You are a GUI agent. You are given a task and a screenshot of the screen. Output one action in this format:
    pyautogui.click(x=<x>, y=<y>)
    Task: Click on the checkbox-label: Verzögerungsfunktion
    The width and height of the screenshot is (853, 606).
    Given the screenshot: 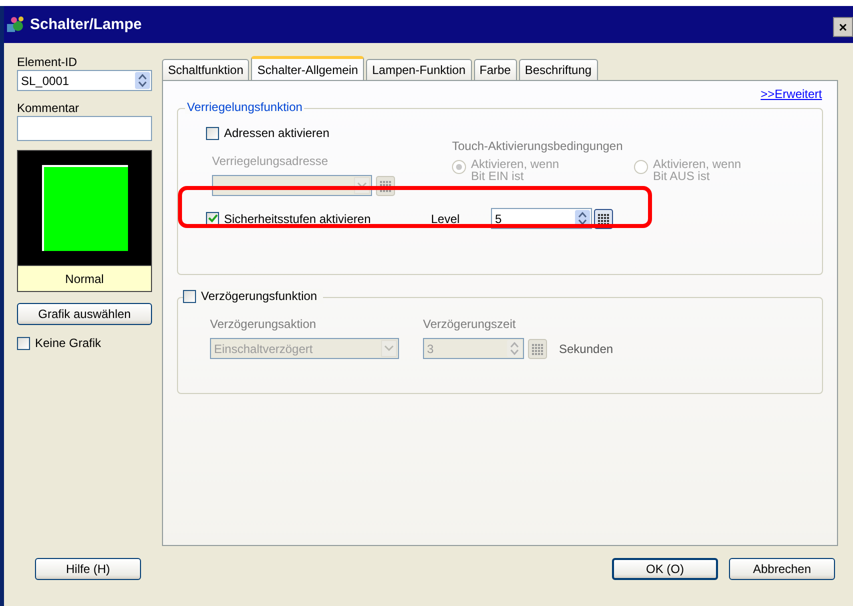 What is the action you would take?
    pyautogui.click(x=259, y=296)
    